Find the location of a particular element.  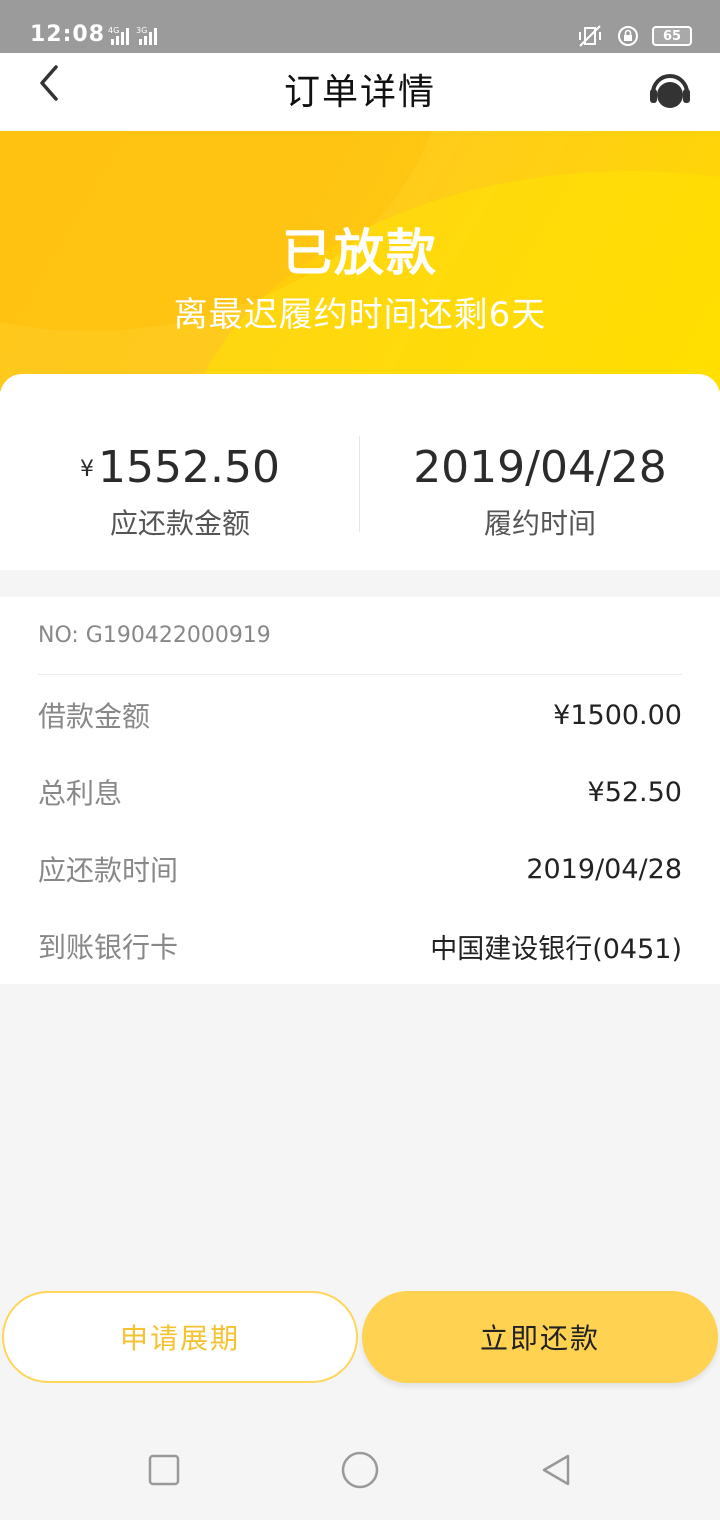

vibrate-mute-icon is located at coordinates (590, 36).